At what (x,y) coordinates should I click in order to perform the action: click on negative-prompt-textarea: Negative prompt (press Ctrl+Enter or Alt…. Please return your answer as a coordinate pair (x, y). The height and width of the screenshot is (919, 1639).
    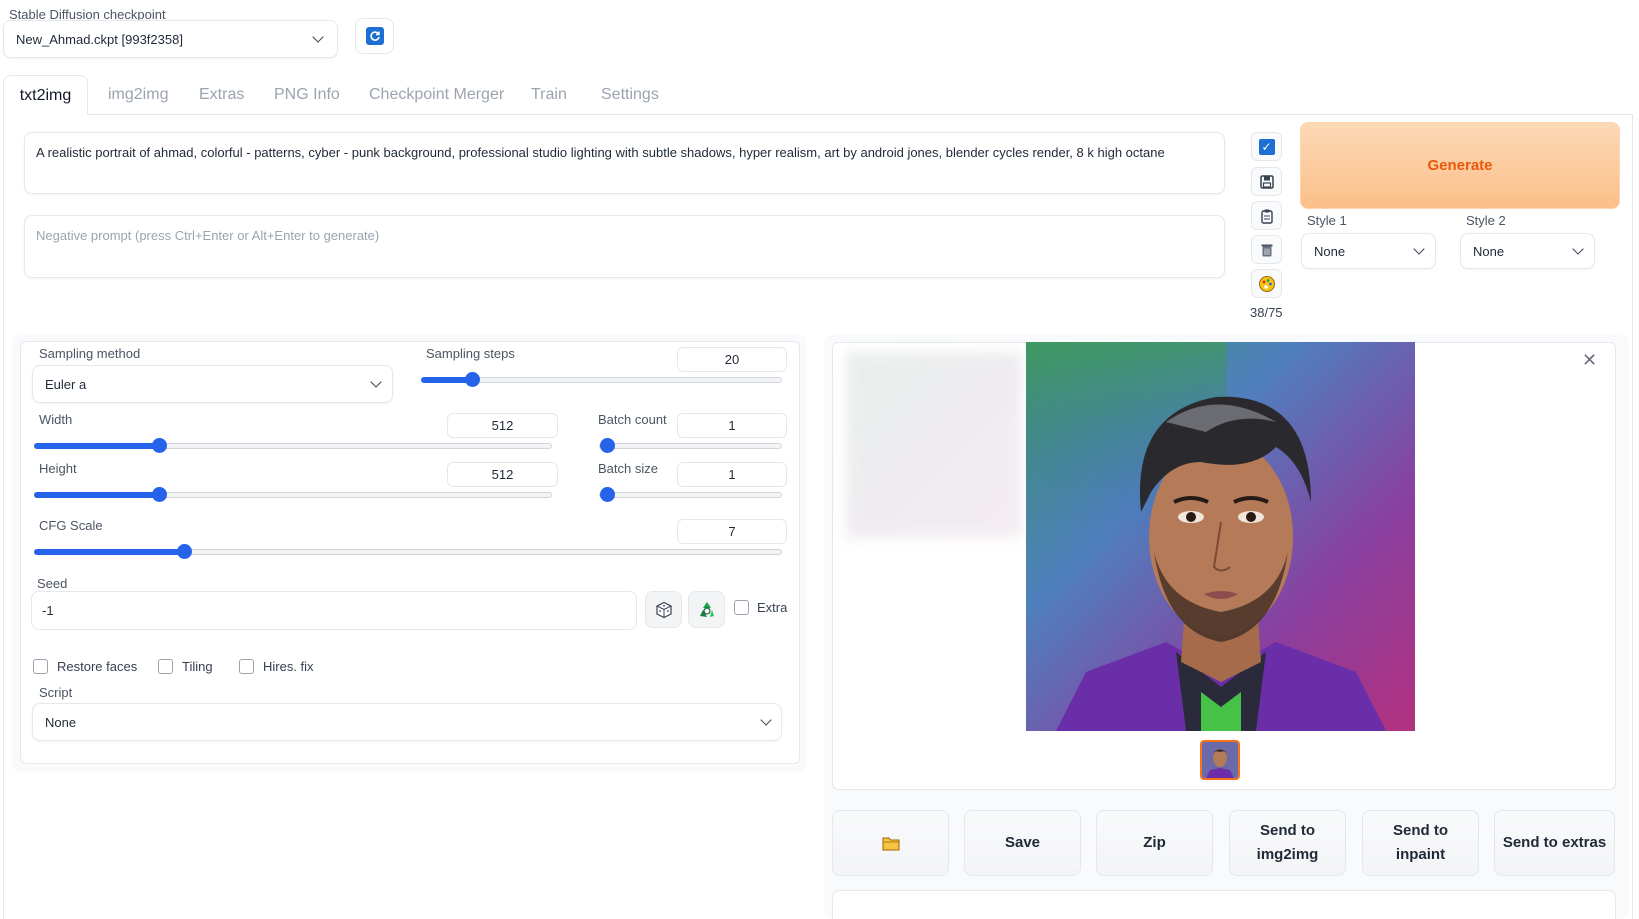
    Looking at the image, I should click on (624, 246).